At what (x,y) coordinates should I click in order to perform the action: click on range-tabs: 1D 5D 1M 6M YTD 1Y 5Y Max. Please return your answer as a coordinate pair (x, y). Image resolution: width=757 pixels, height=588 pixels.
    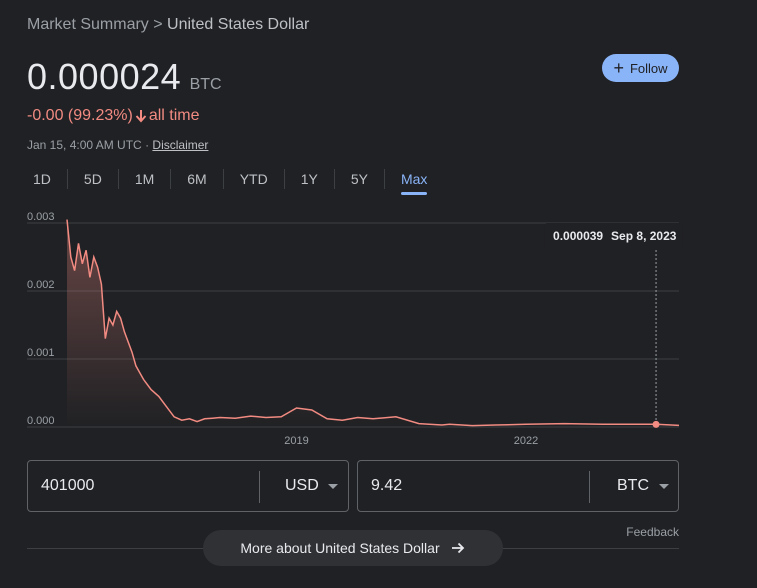
    Looking at the image, I should click on (230, 181).